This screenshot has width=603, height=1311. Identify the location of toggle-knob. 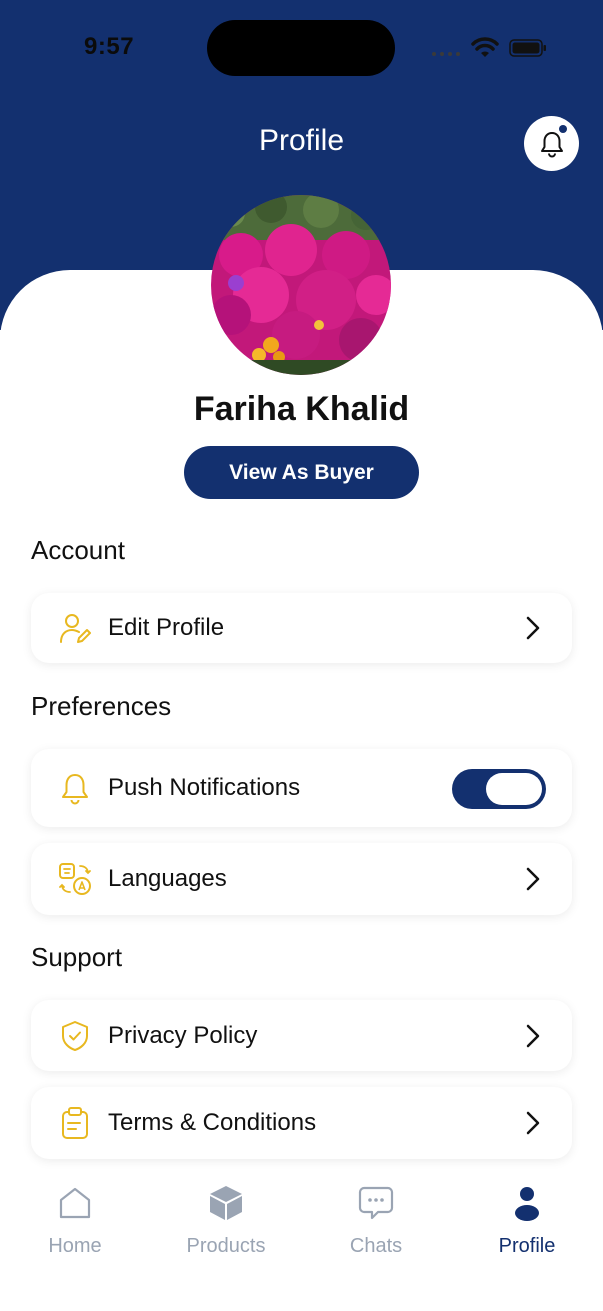
(514, 789).